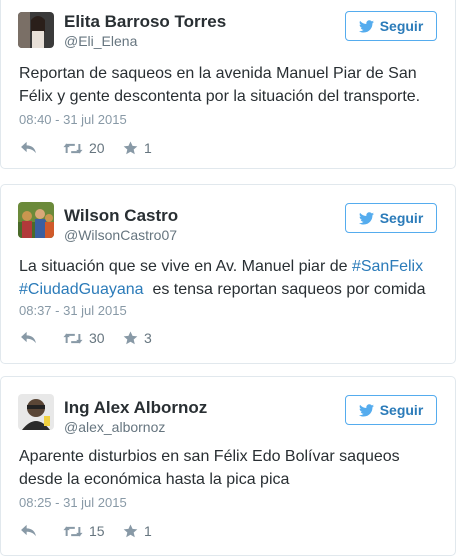  Describe the element at coordinates (97, 338) in the screenshot. I see `retweet-count: 30` at that location.